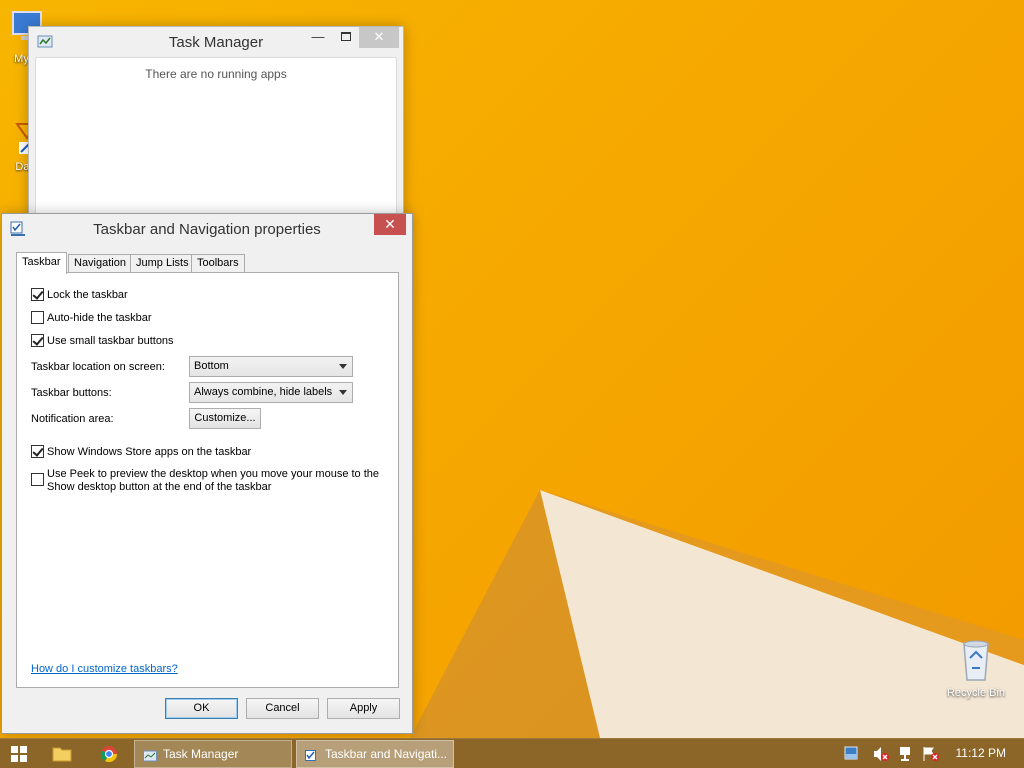 This screenshot has width=1024, height=768. What do you see at coordinates (87, 295) in the screenshot?
I see `checkbox-label: Lock the taskbar` at bounding box center [87, 295].